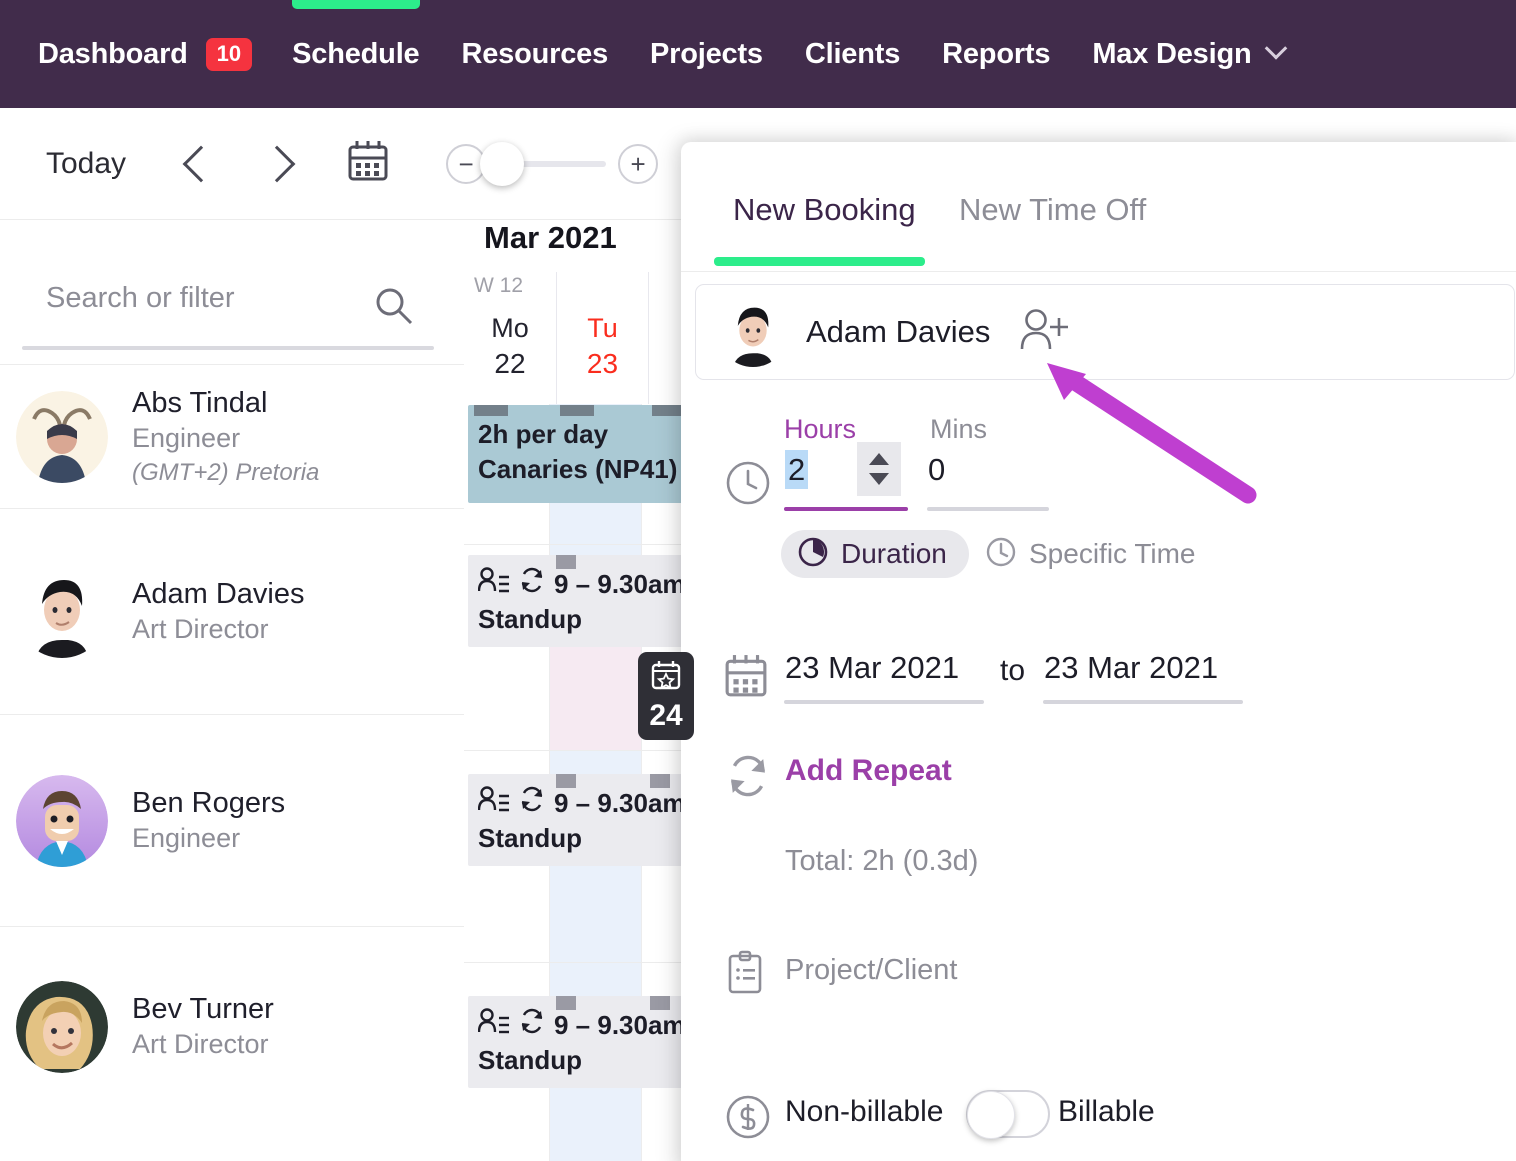 The image size is (1516, 1161). I want to click on today-button: Today, so click(86, 164).